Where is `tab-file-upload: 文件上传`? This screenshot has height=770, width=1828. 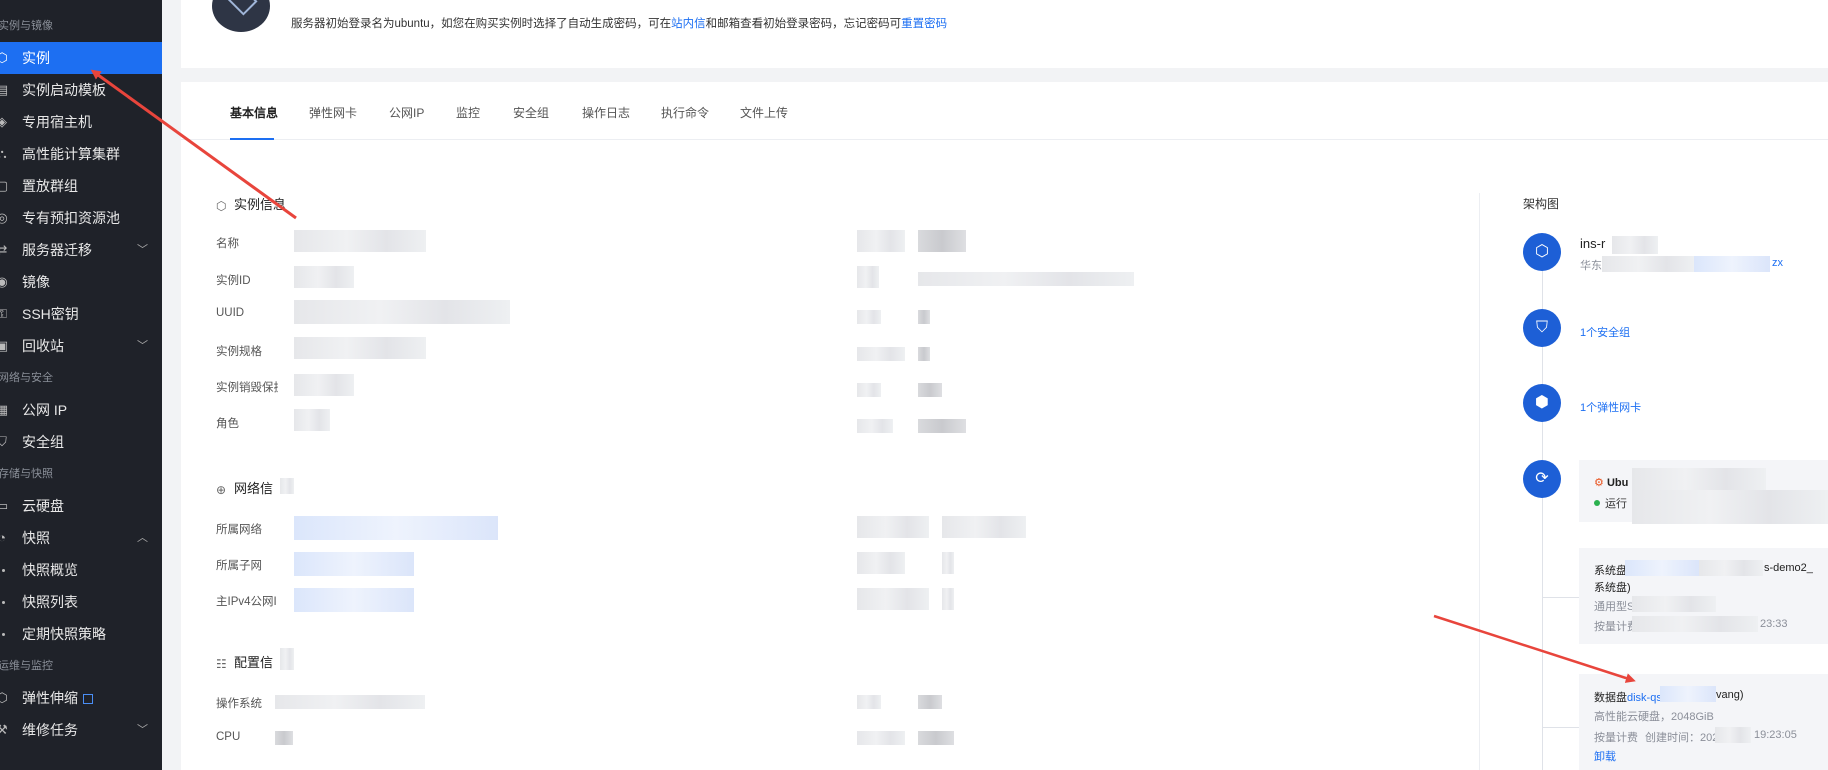 tab-file-upload: 文件上传 is located at coordinates (764, 120).